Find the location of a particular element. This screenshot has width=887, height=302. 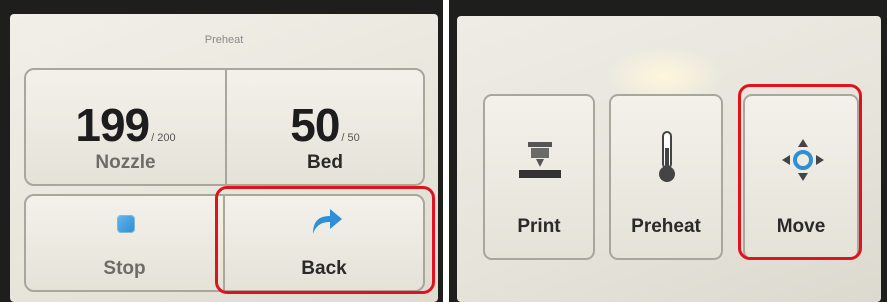

bed-tile: 50/ 50 Bed is located at coordinates (325, 127).